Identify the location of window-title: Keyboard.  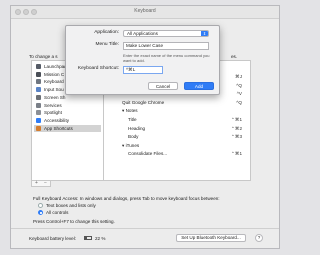
(145, 11).